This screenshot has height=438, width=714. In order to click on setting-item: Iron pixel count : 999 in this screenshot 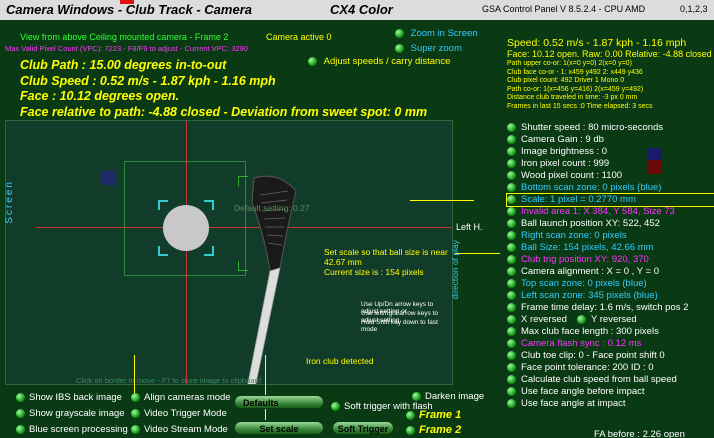, I will do `click(610, 164)`.